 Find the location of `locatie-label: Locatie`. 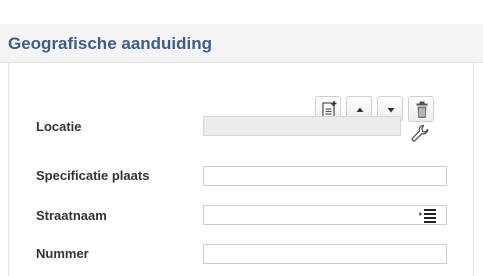

locatie-label: Locatie is located at coordinates (59, 126).